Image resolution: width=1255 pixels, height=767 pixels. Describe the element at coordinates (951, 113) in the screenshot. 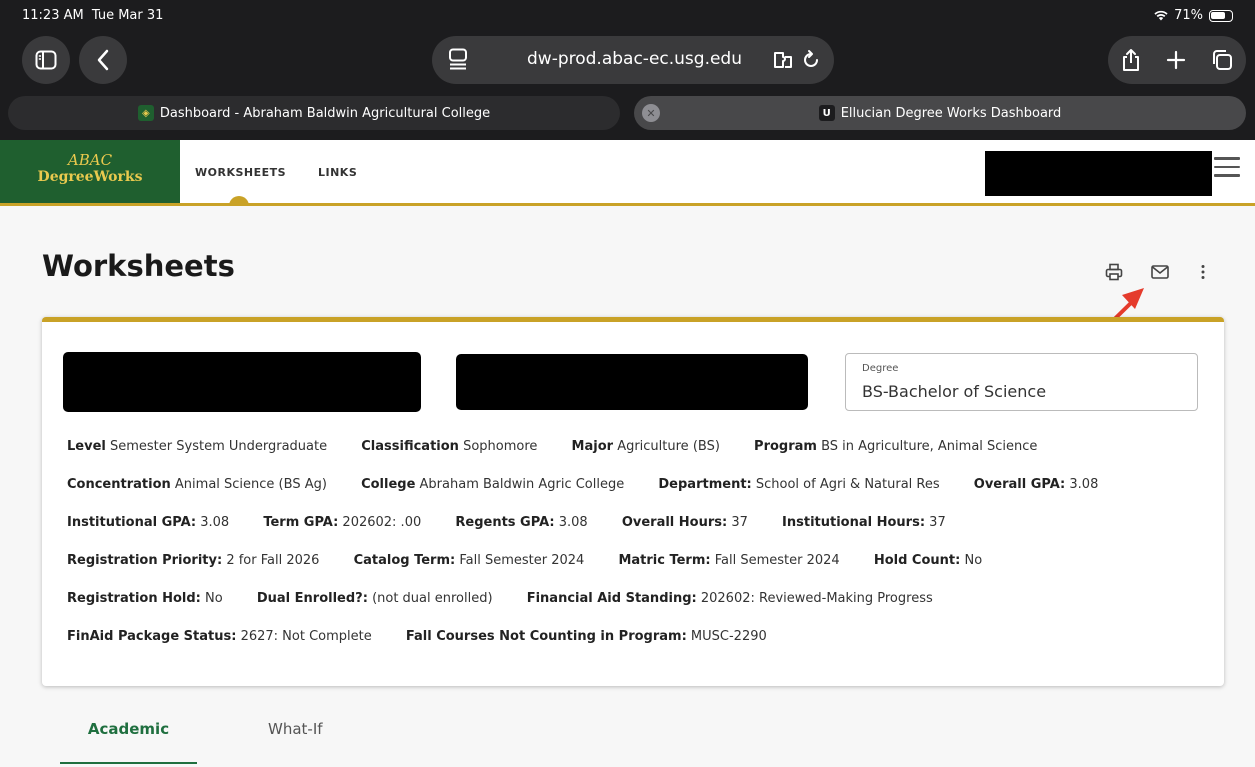

I see `browser-tab-label: Ellucian Degree Works Dashboard` at that location.